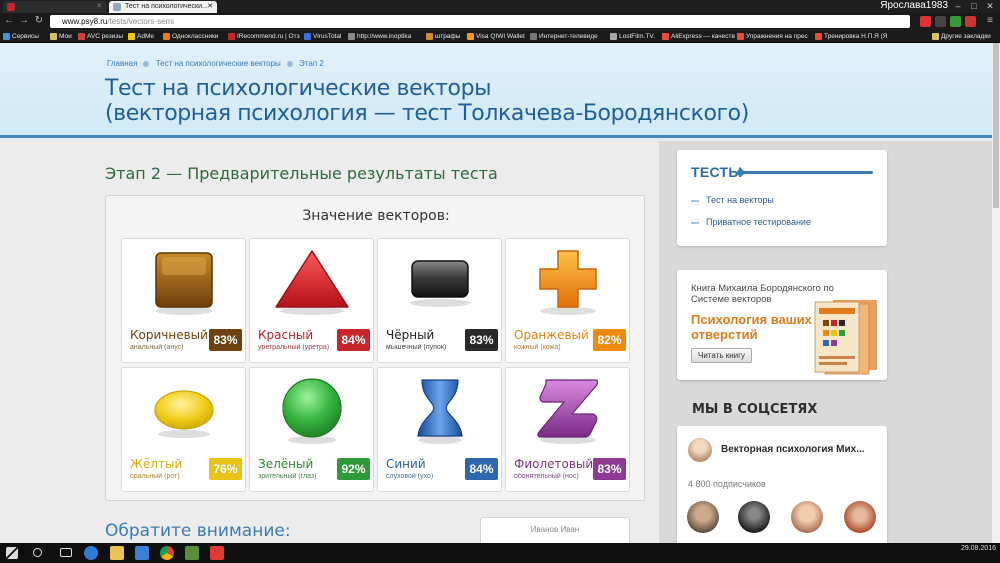  I want to click on yellow-ellipse-icon, so click(184, 414).